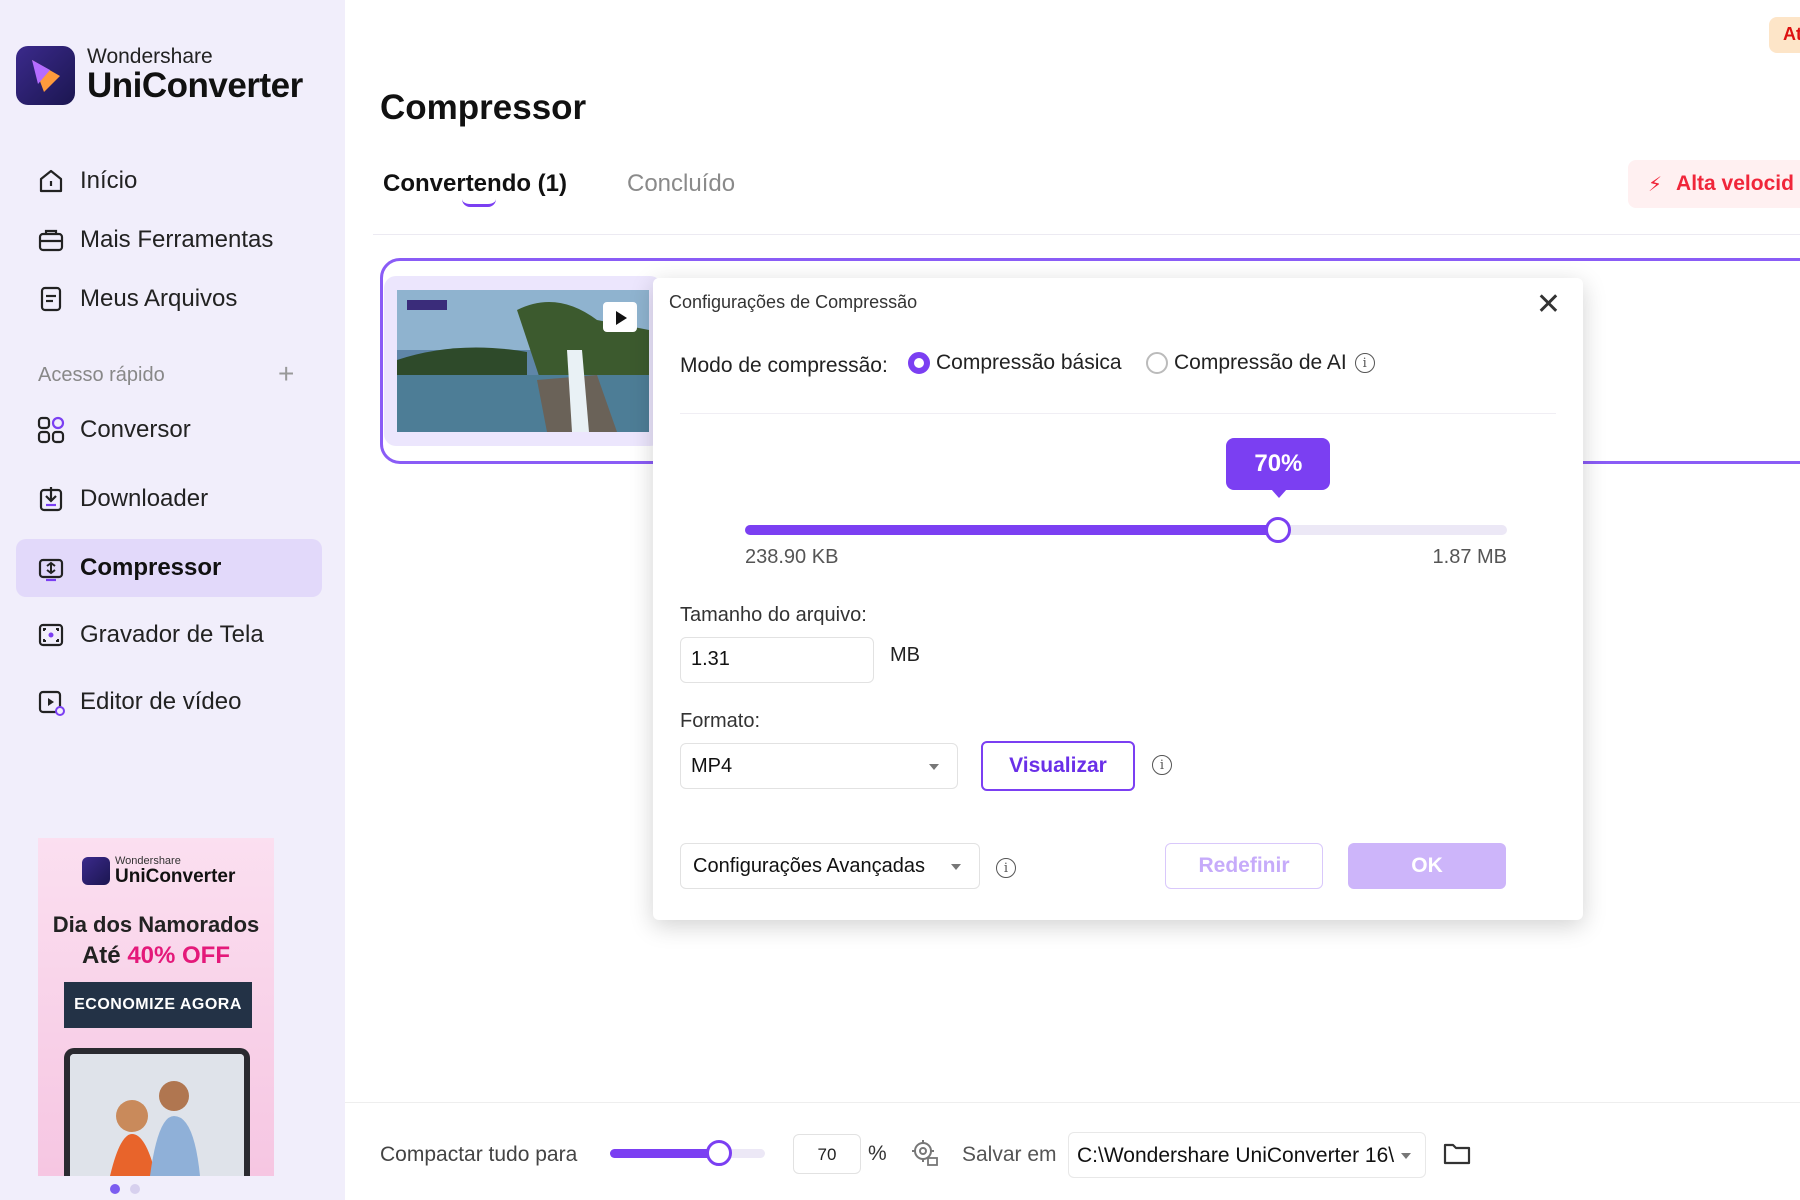 The height and width of the screenshot is (1200, 1800). Describe the element at coordinates (135, 1189) in the screenshot. I see `promo-dot` at that location.